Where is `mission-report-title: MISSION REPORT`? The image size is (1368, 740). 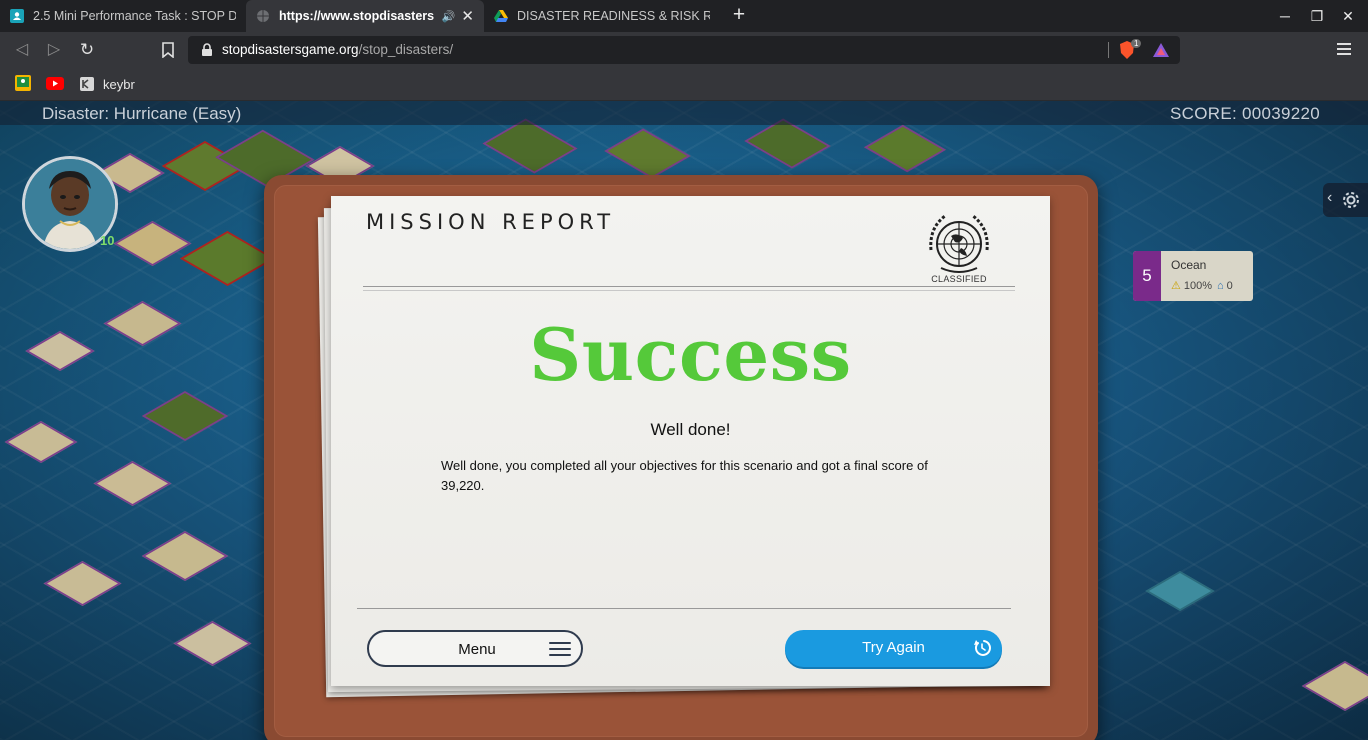 mission-report-title: MISSION REPORT is located at coordinates (491, 222).